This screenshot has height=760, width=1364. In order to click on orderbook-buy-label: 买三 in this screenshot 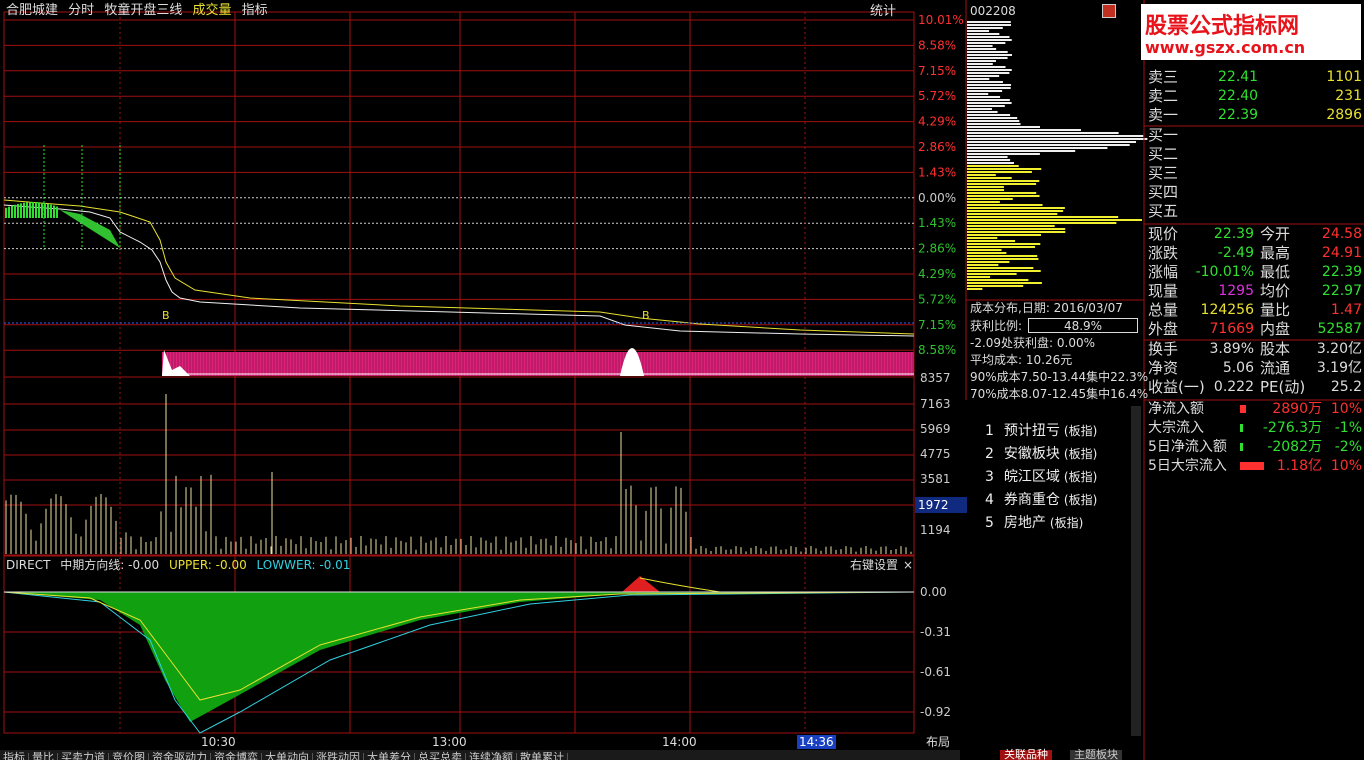, I will do `click(1163, 173)`.